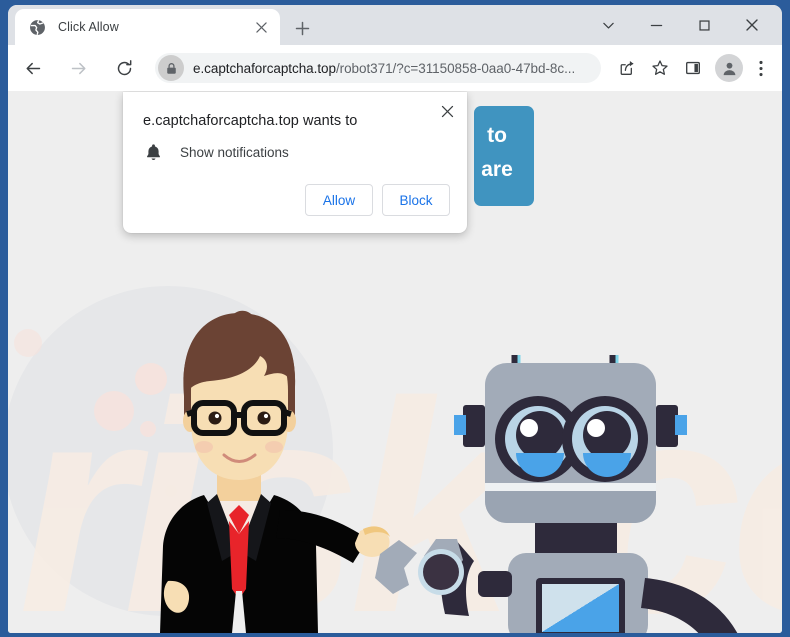 The image size is (790, 637). I want to click on permission-row: Show notifications, so click(216, 152).